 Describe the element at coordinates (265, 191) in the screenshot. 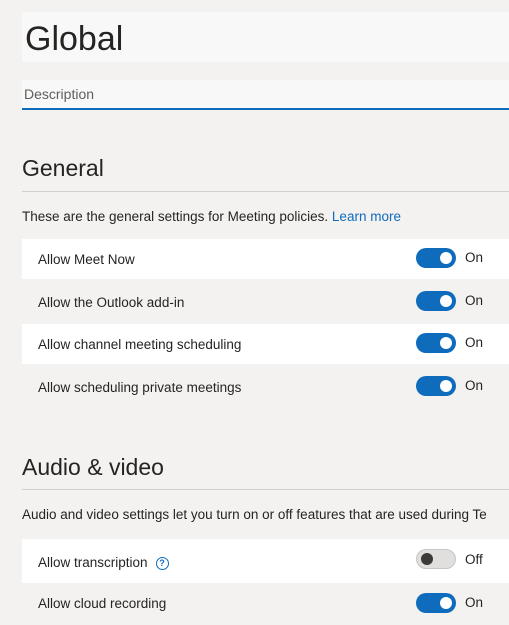

I see `general-divider` at that location.